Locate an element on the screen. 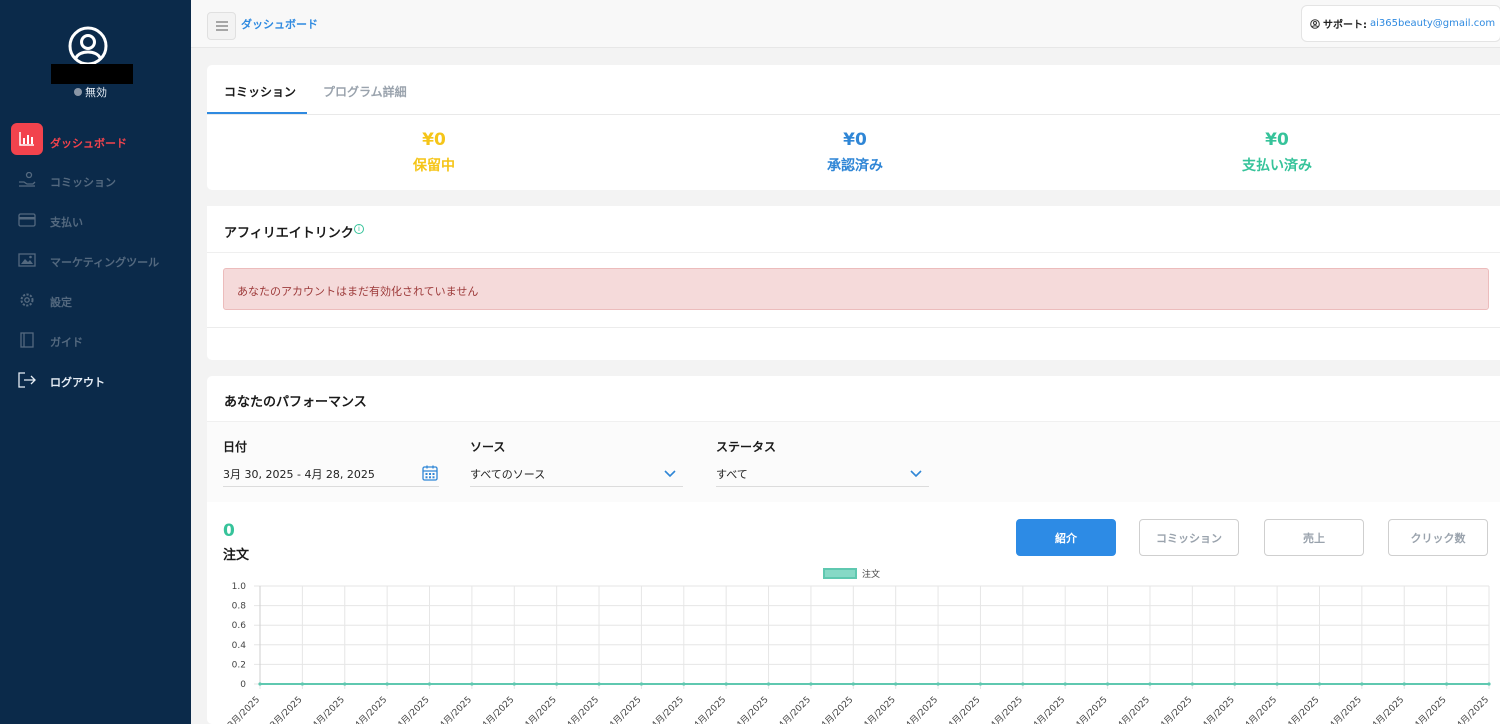 The height and width of the screenshot is (724, 1500). status-dot-icon is located at coordinates (78, 92).